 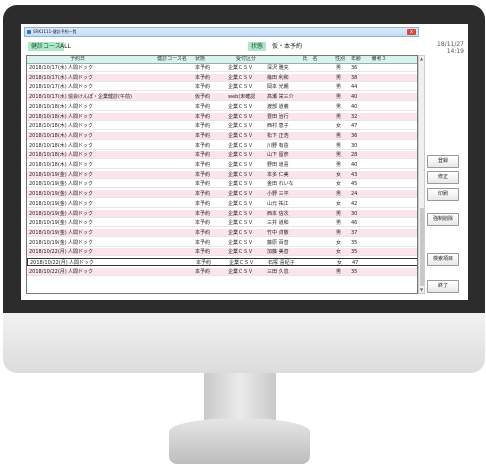 What do you see at coordinates (77, 60) in the screenshot?
I see `col-date: 予約日` at bounding box center [77, 60].